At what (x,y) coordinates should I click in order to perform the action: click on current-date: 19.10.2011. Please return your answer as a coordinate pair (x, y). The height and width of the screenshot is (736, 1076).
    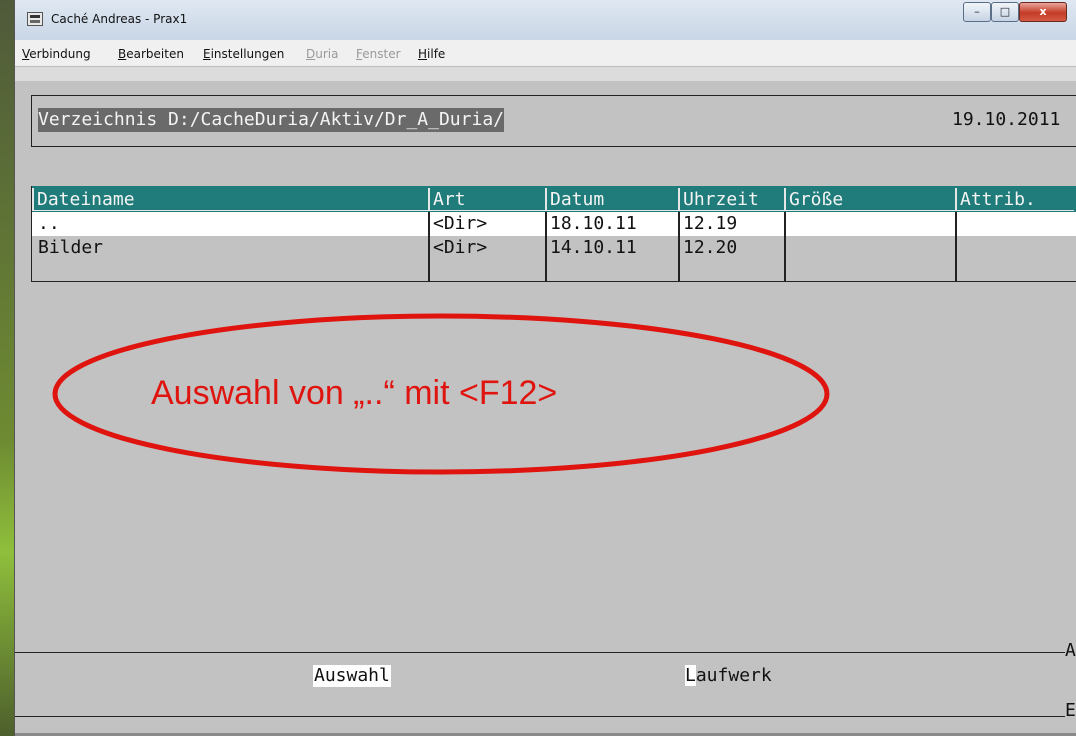
    Looking at the image, I should click on (1006, 119).